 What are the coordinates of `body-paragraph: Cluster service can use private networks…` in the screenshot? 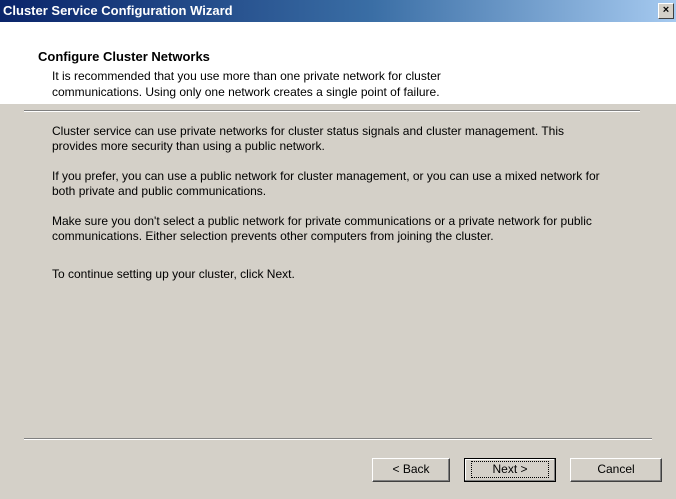 It's located at (308, 138).